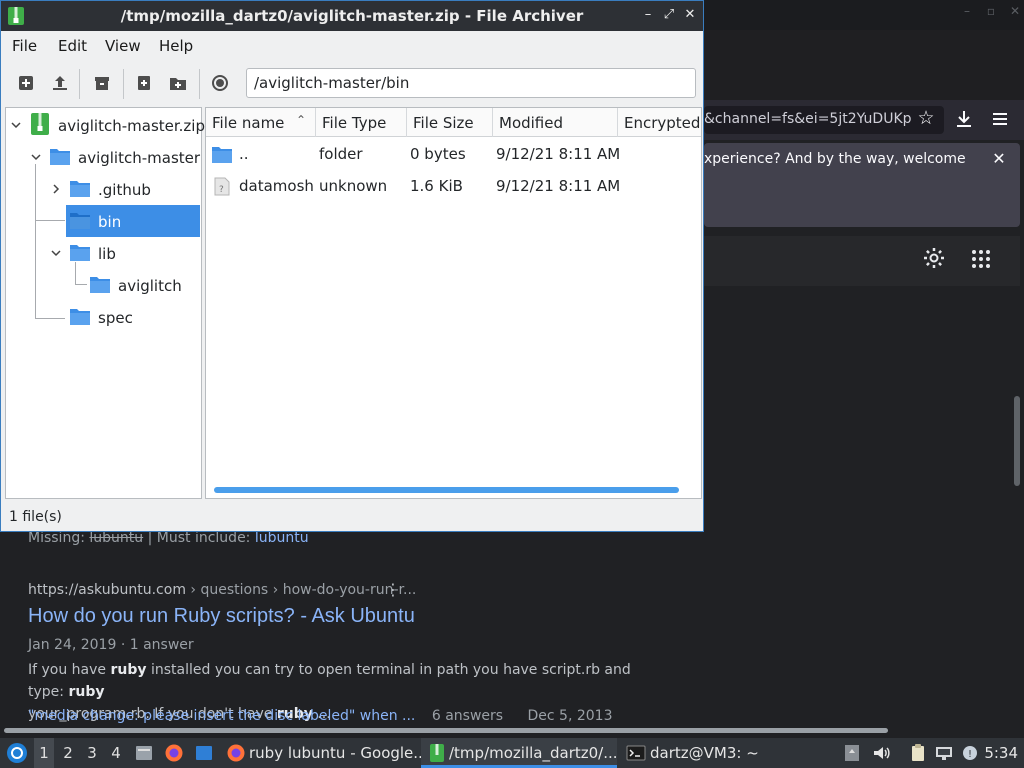 Image resolution: width=1024 pixels, height=768 pixels. I want to click on tree-item-zip: aviglitch-master.zip, so click(131, 126).